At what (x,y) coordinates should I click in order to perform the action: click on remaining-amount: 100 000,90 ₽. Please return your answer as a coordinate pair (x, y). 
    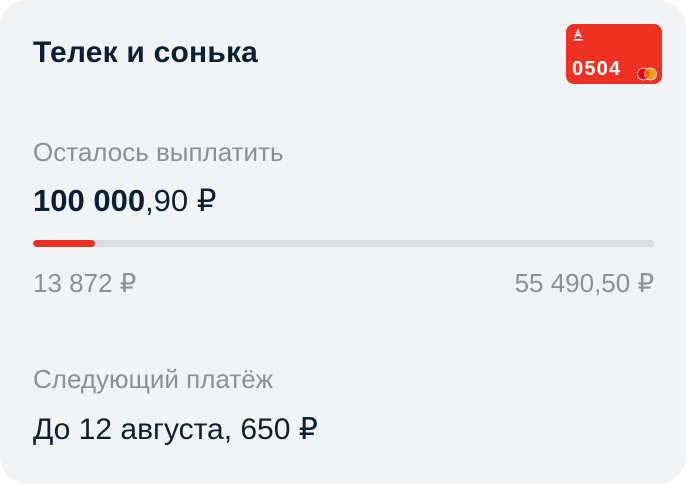
    Looking at the image, I should click on (125, 201).